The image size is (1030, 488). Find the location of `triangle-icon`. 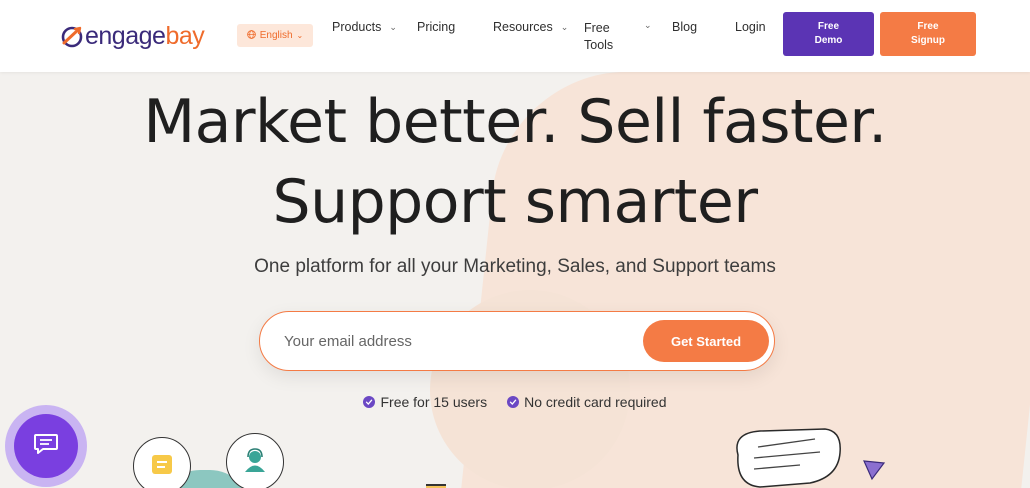

triangle-icon is located at coordinates (874, 472).